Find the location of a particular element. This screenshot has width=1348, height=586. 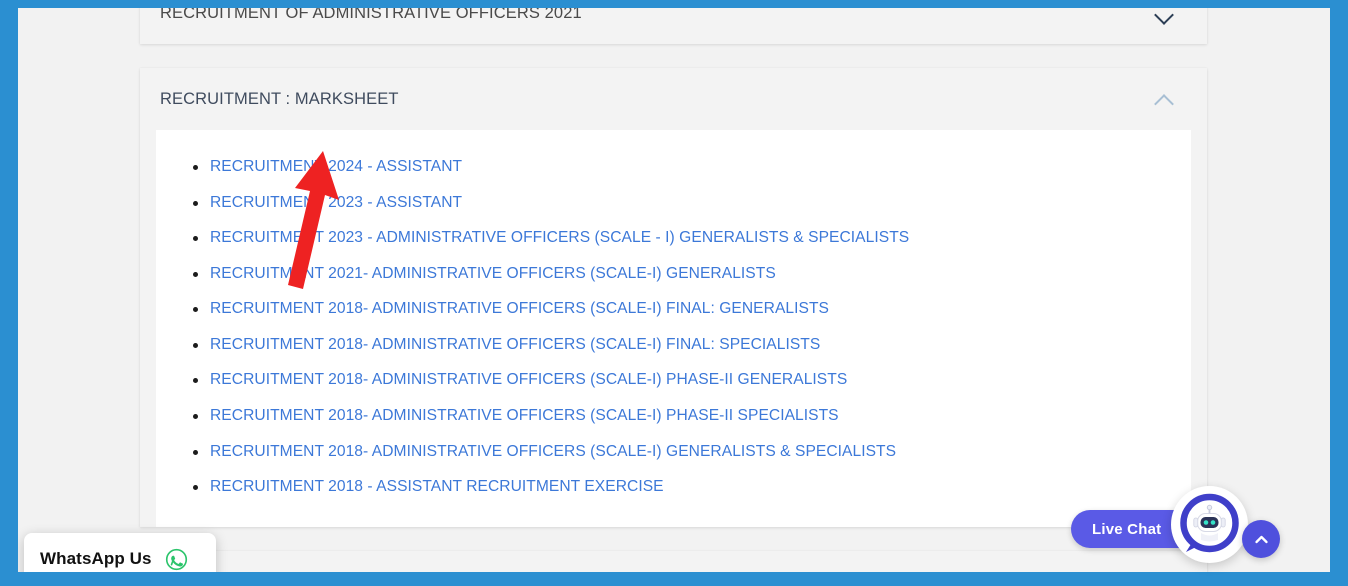

chat-bot-icon is located at coordinates (1209, 524).